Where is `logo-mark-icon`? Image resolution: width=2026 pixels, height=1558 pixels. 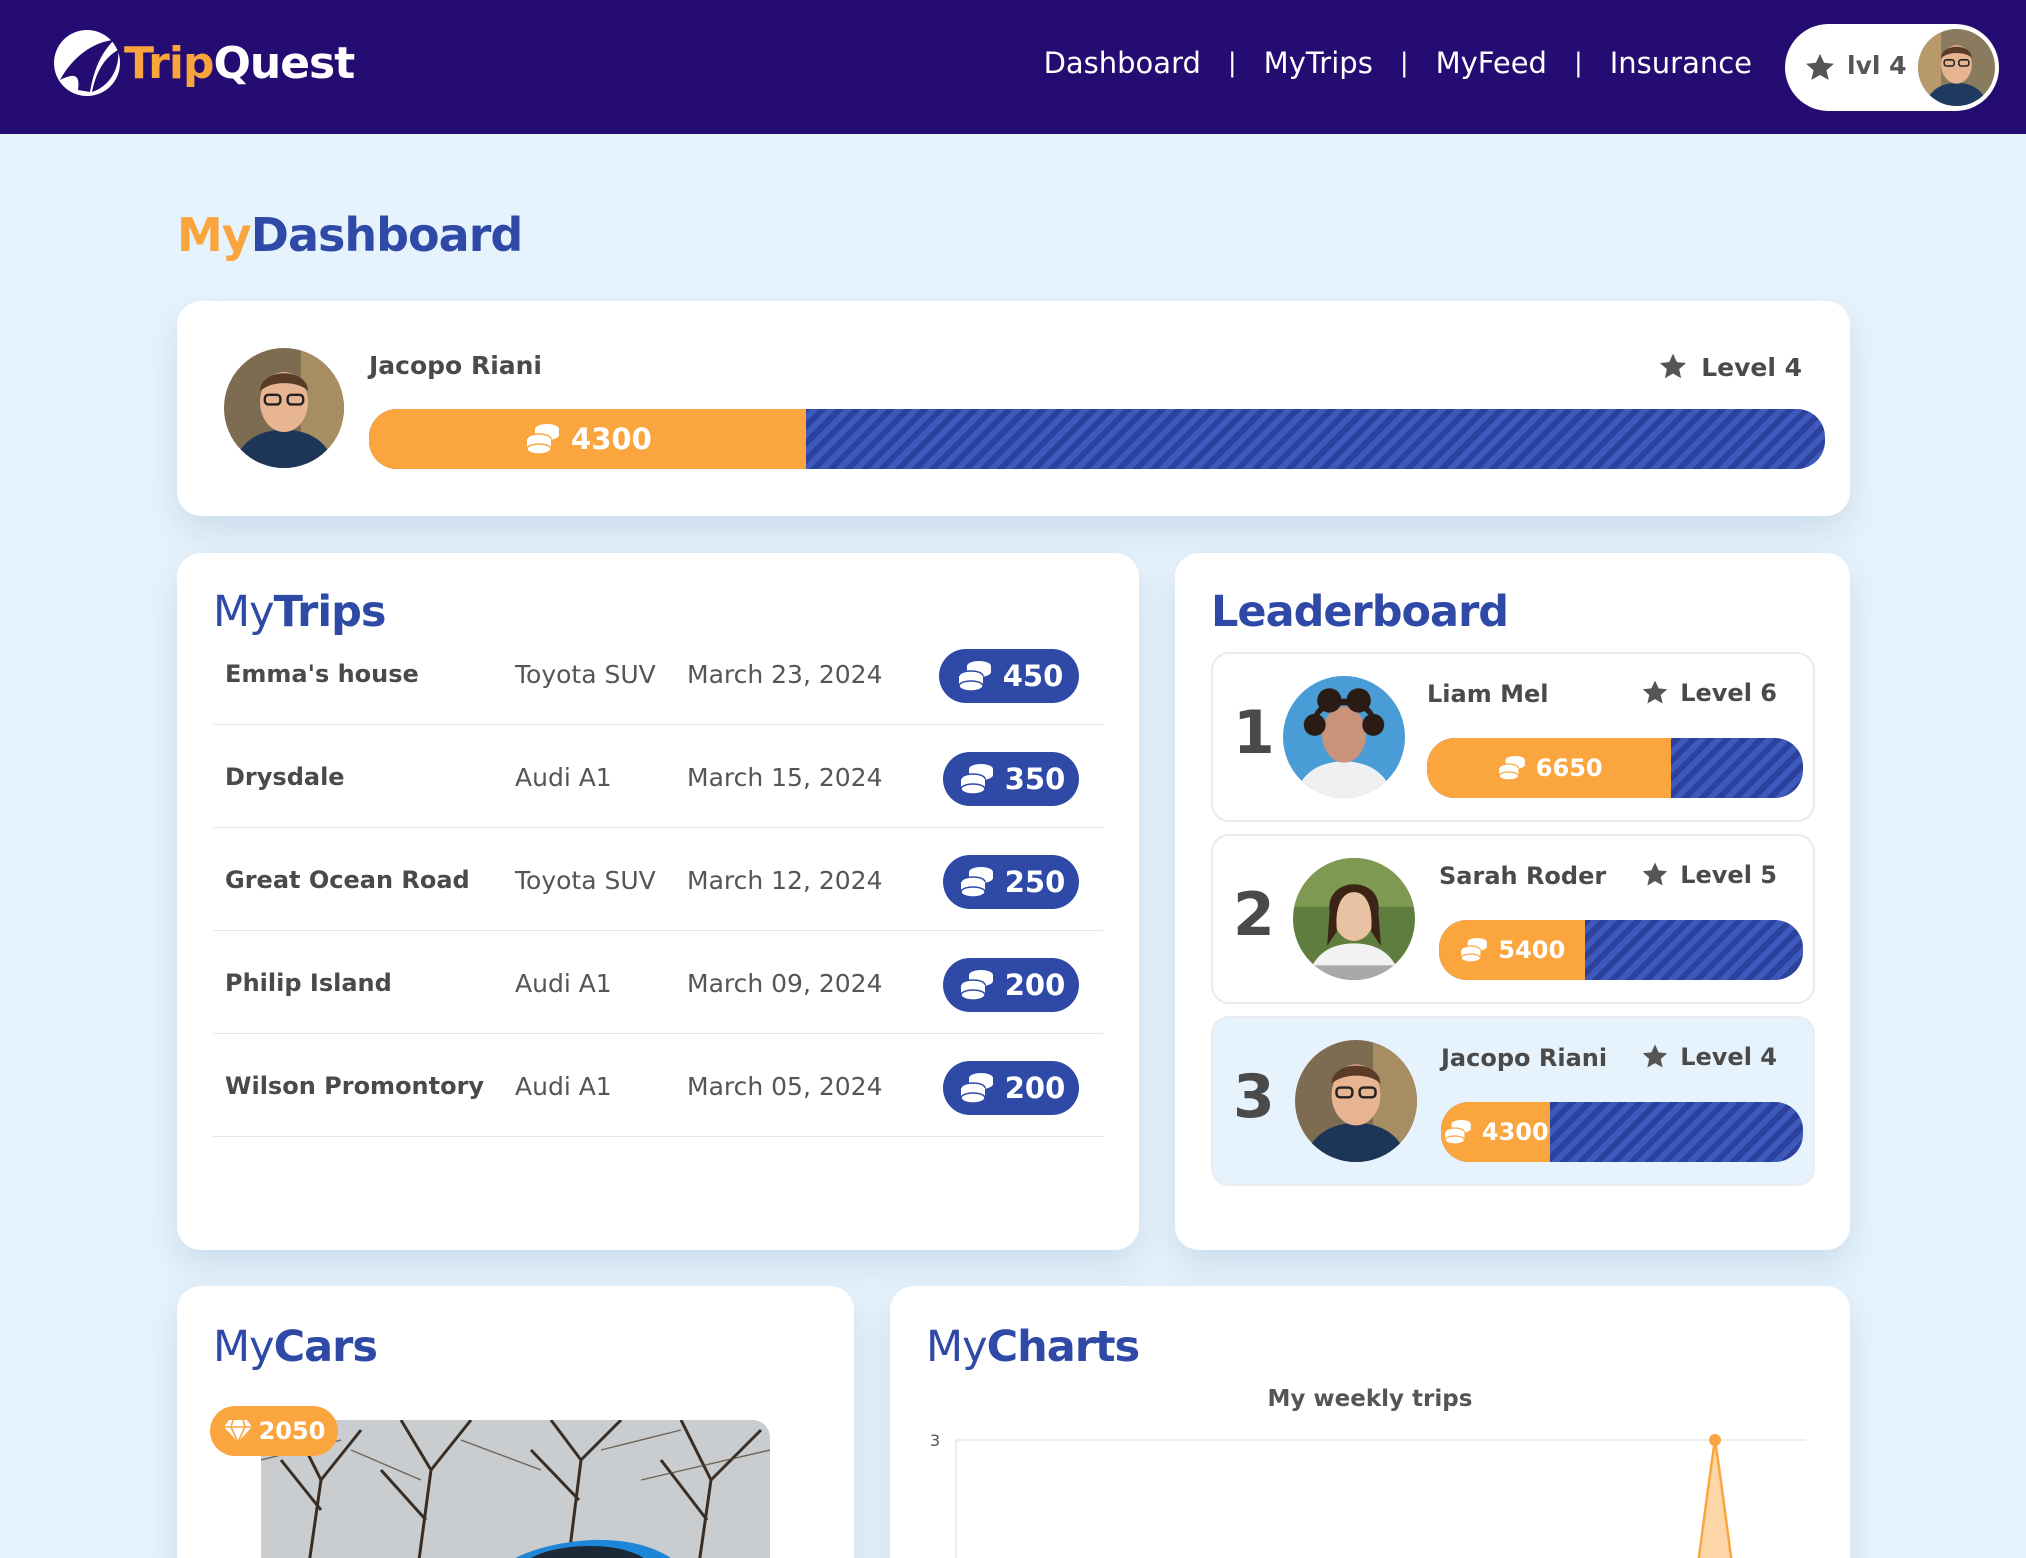
logo-mark-icon is located at coordinates (87, 63).